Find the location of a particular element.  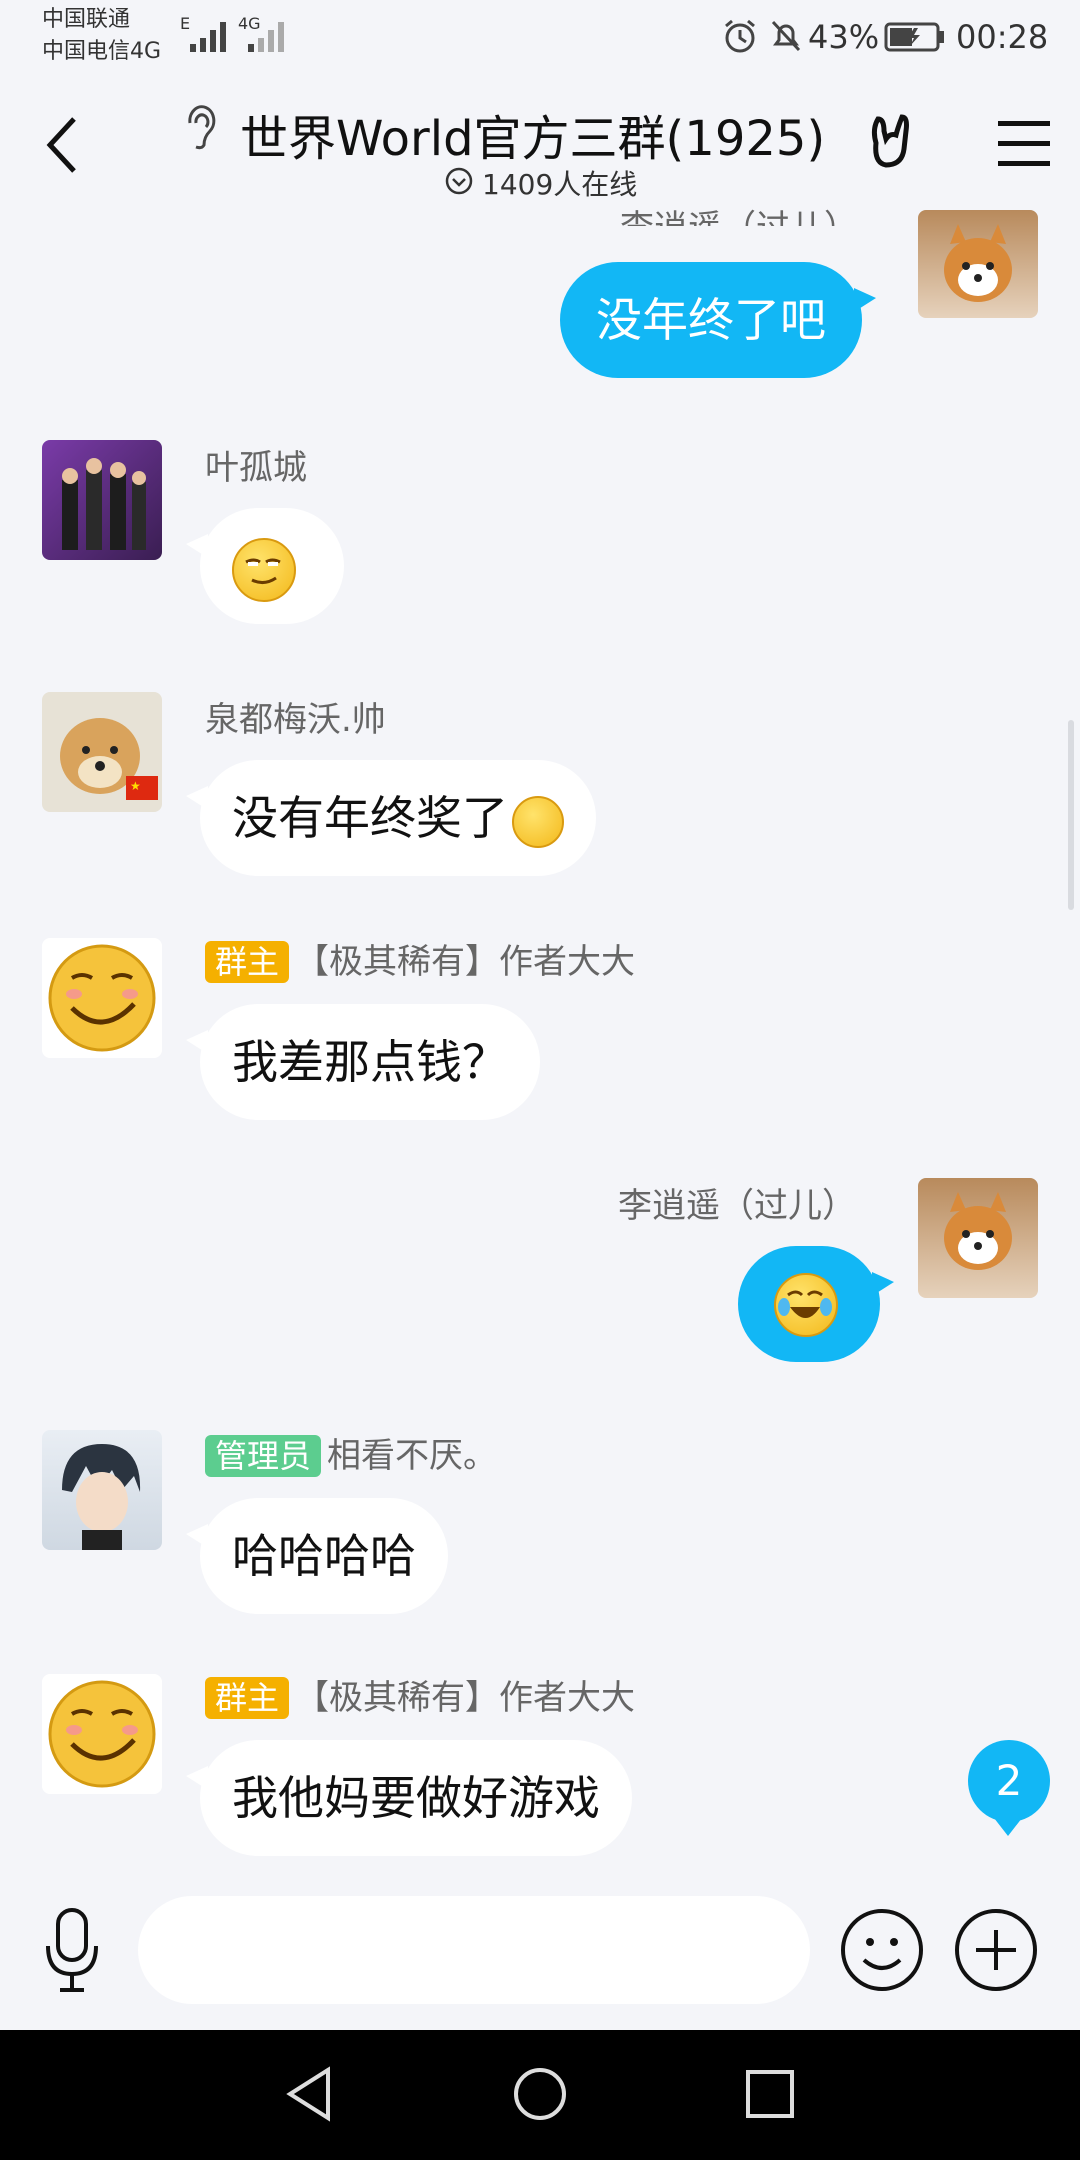

chat-header: 世界World官方三群(1925) 1409人在线 is located at coordinates (540, 142).